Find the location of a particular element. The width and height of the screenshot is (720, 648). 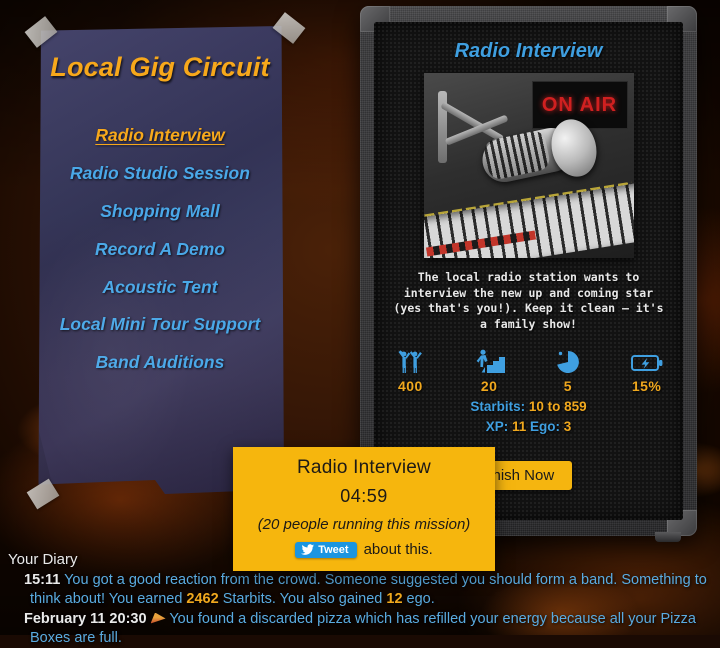

amp-foot-right is located at coordinates (668, 537).